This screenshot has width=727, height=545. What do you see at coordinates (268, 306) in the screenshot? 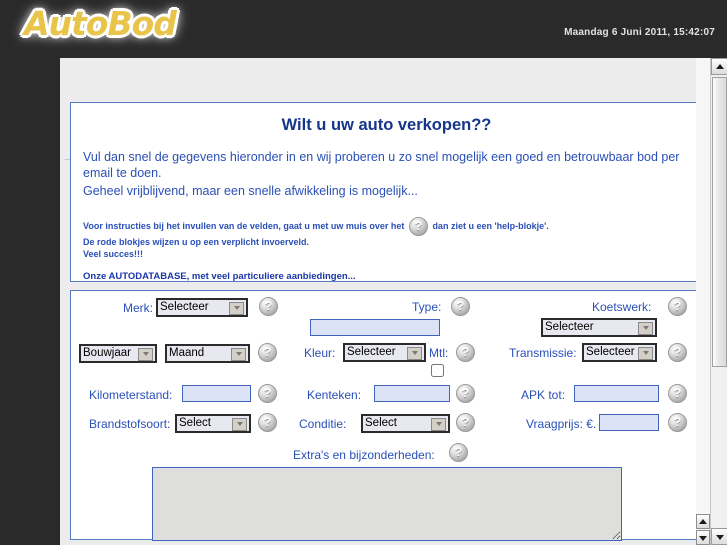
I see `merk-help-icon: ?` at bounding box center [268, 306].